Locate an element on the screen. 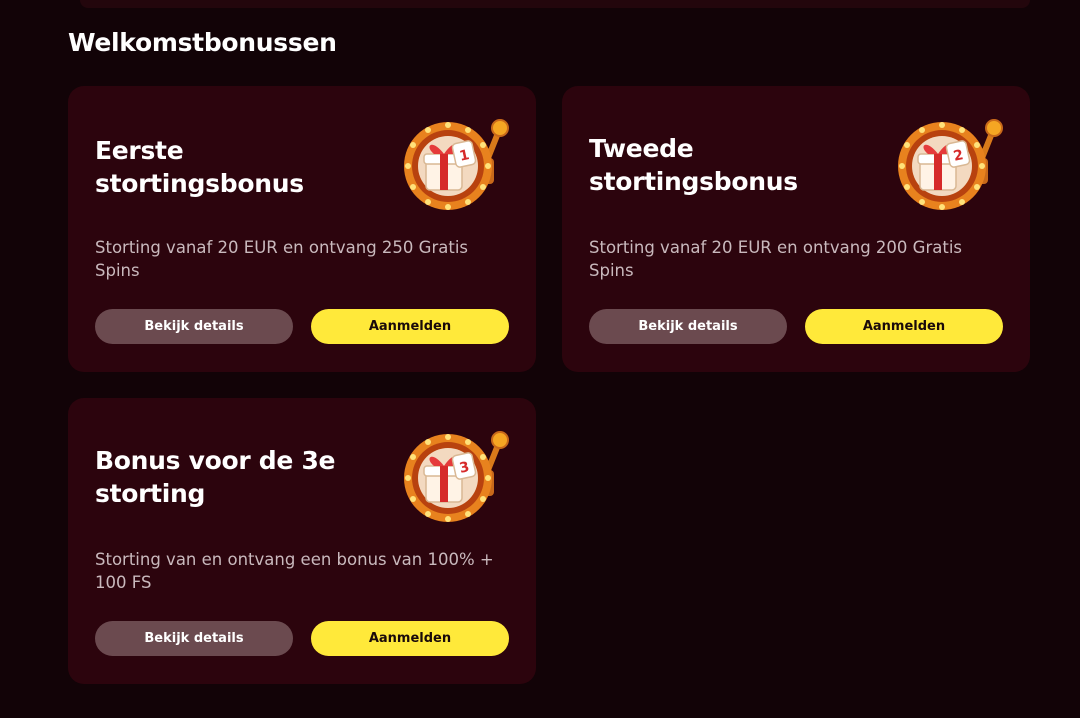 The height and width of the screenshot is (718, 1080). slot-machine-gift-icon: 1 is located at coordinates (457, 166).